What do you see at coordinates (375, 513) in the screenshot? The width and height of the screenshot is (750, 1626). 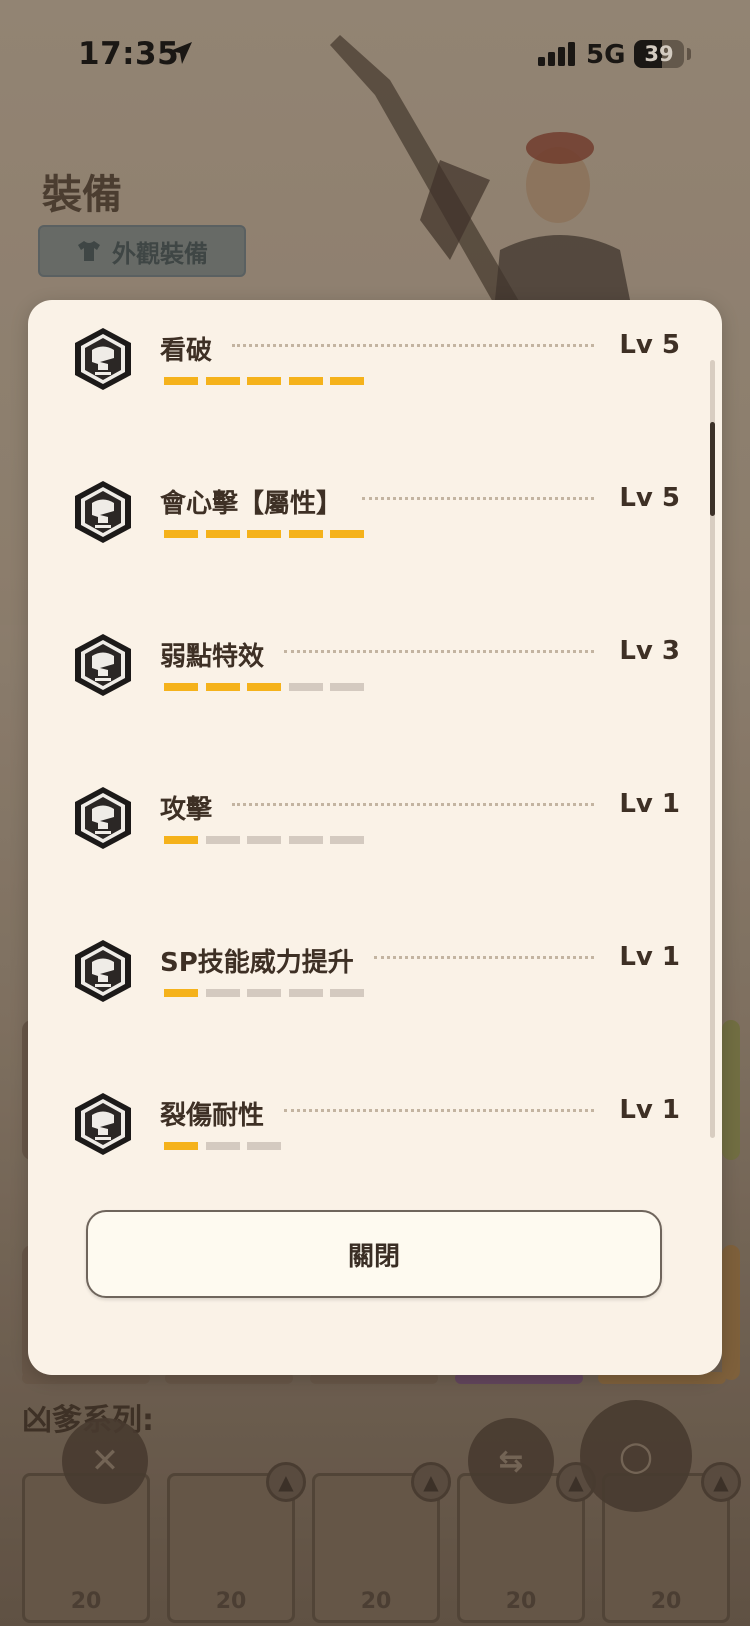 I see `skill-row: 會心擊【屬性】 Lv 5` at bounding box center [375, 513].